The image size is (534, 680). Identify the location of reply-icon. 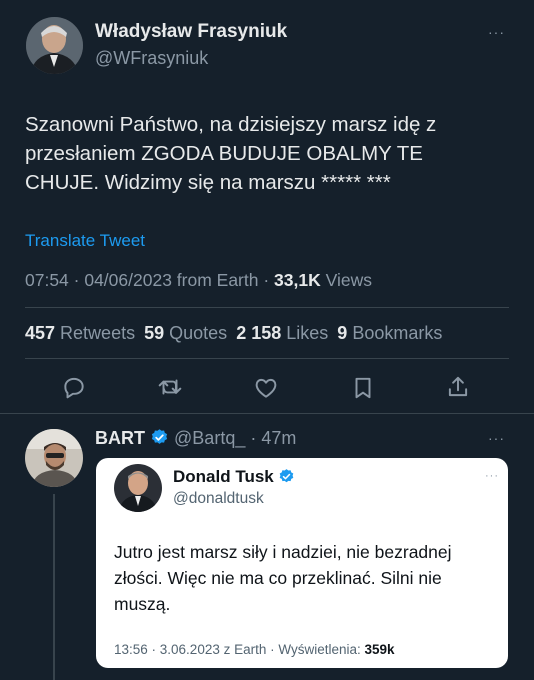
(74, 388).